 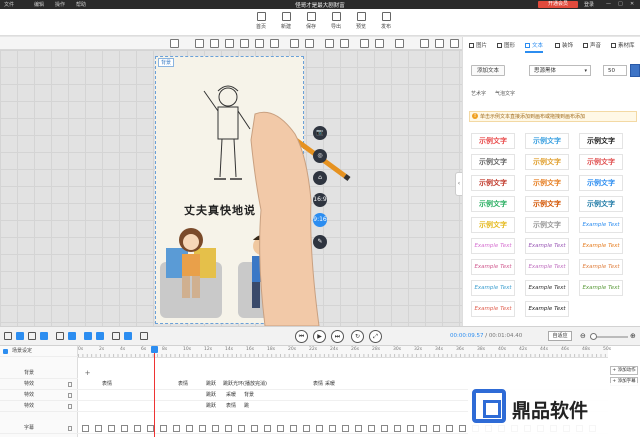 What do you see at coordinates (633, 336) in the screenshot?
I see `zoom-in-icon: ⊕` at bounding box center [633, 336].